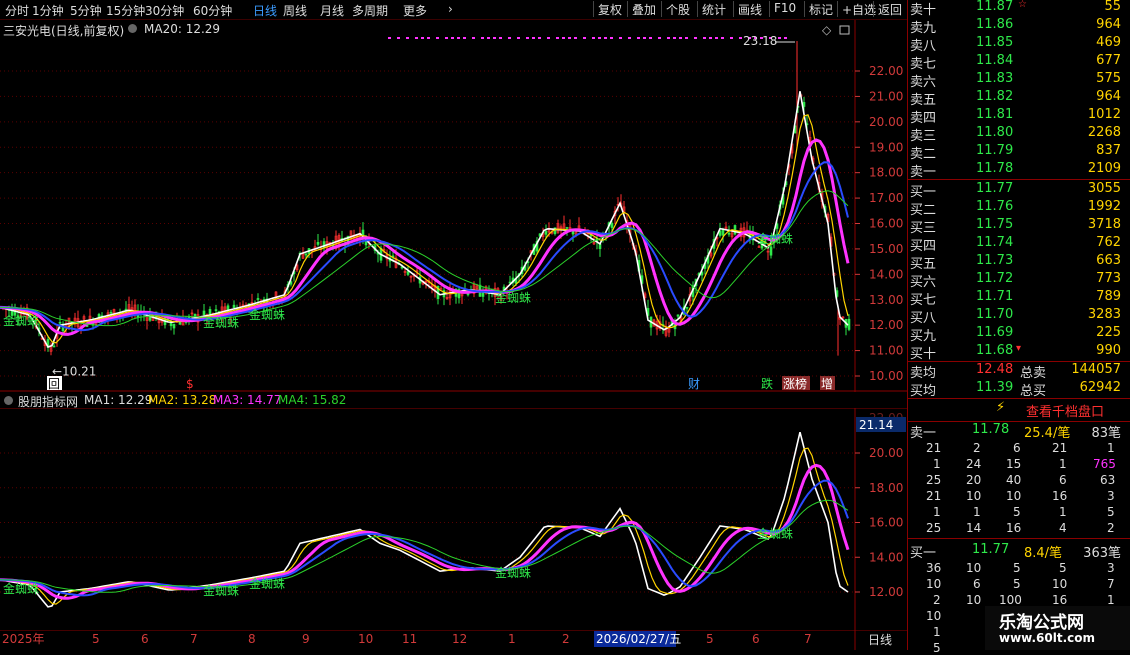 This screenshot has width=1130, height=655. I want to click on chevron-right-icon: ›, so click(450, 9).